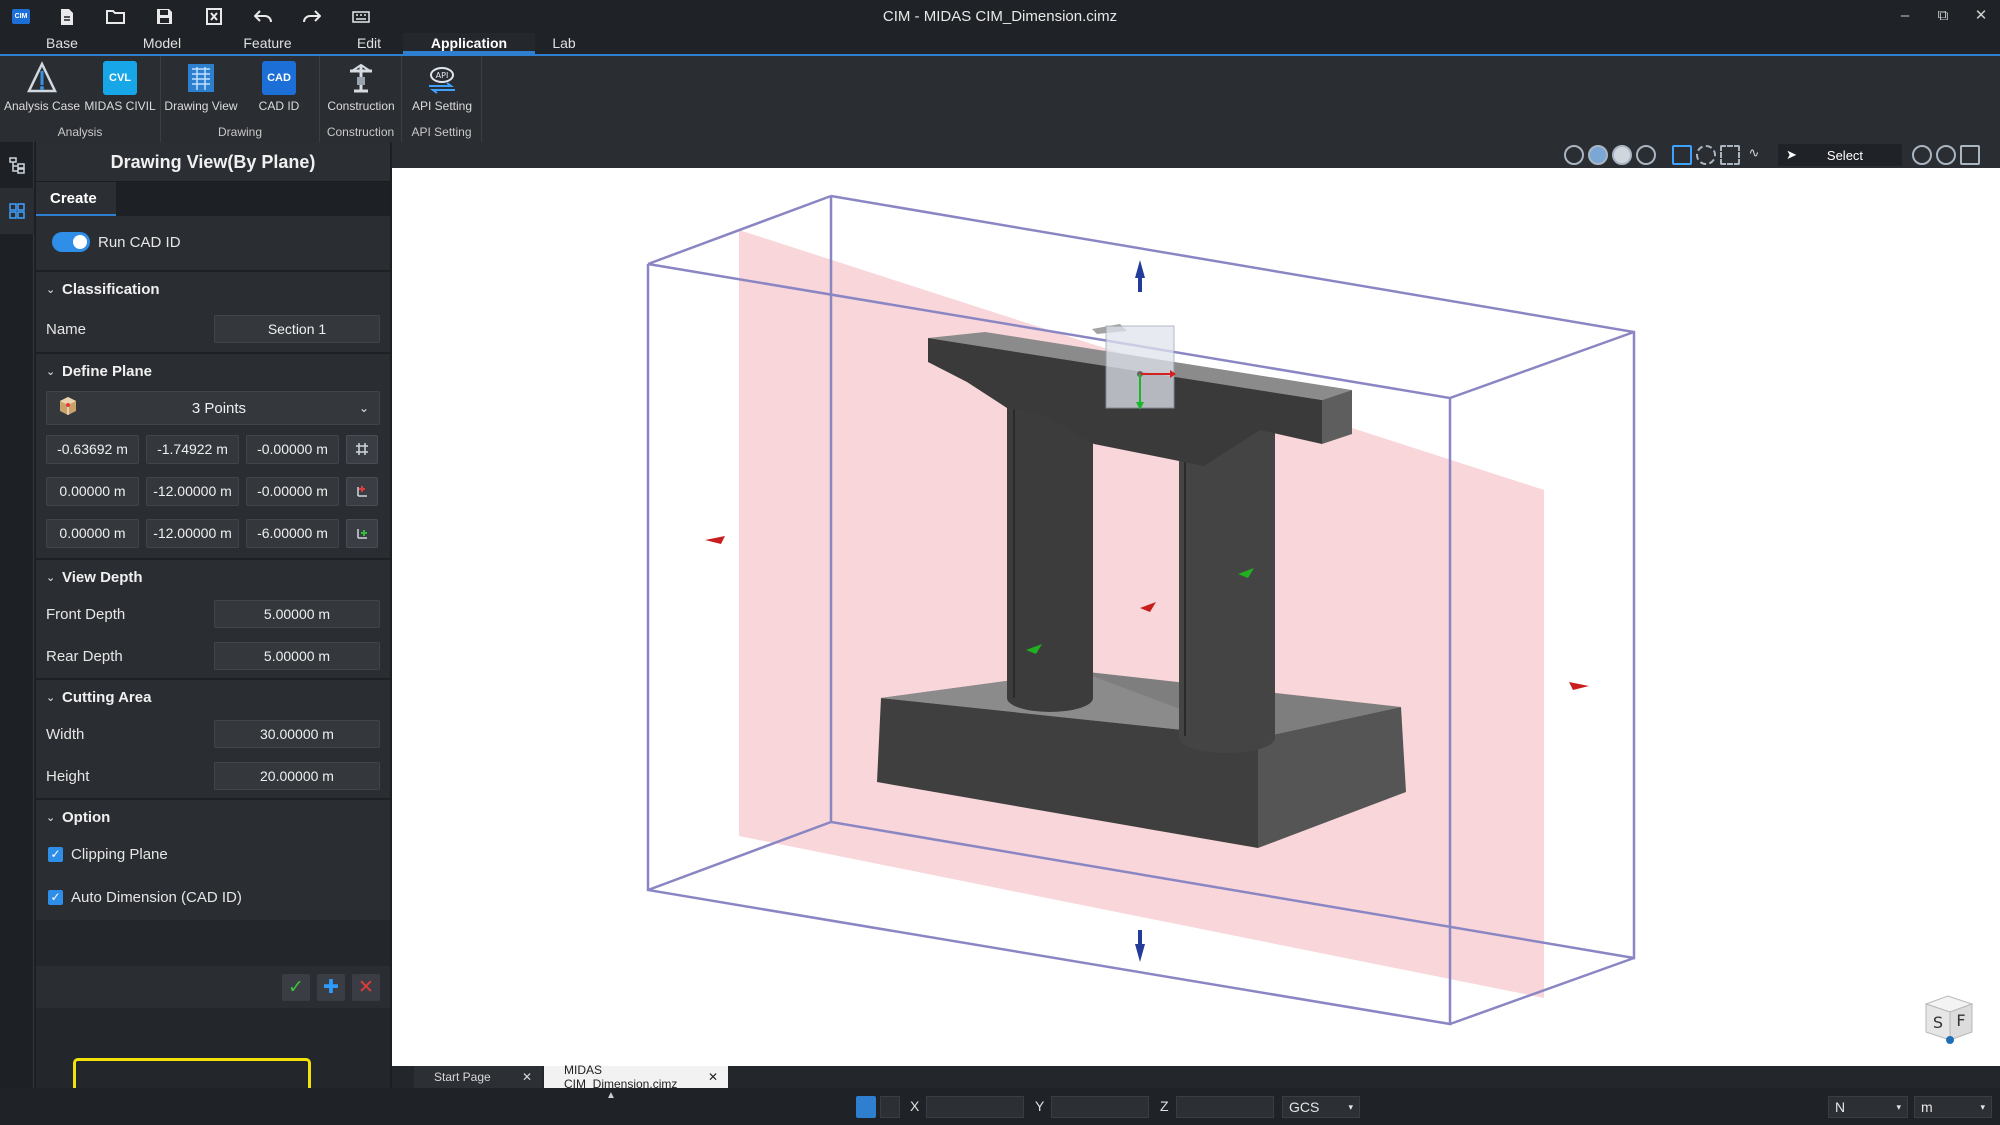 Image resolution: width=2000 pixels, height=1125 pixels. Describe the element at coordinates (213, 16) in the screenshot. I see `close-file-icon` at that location.